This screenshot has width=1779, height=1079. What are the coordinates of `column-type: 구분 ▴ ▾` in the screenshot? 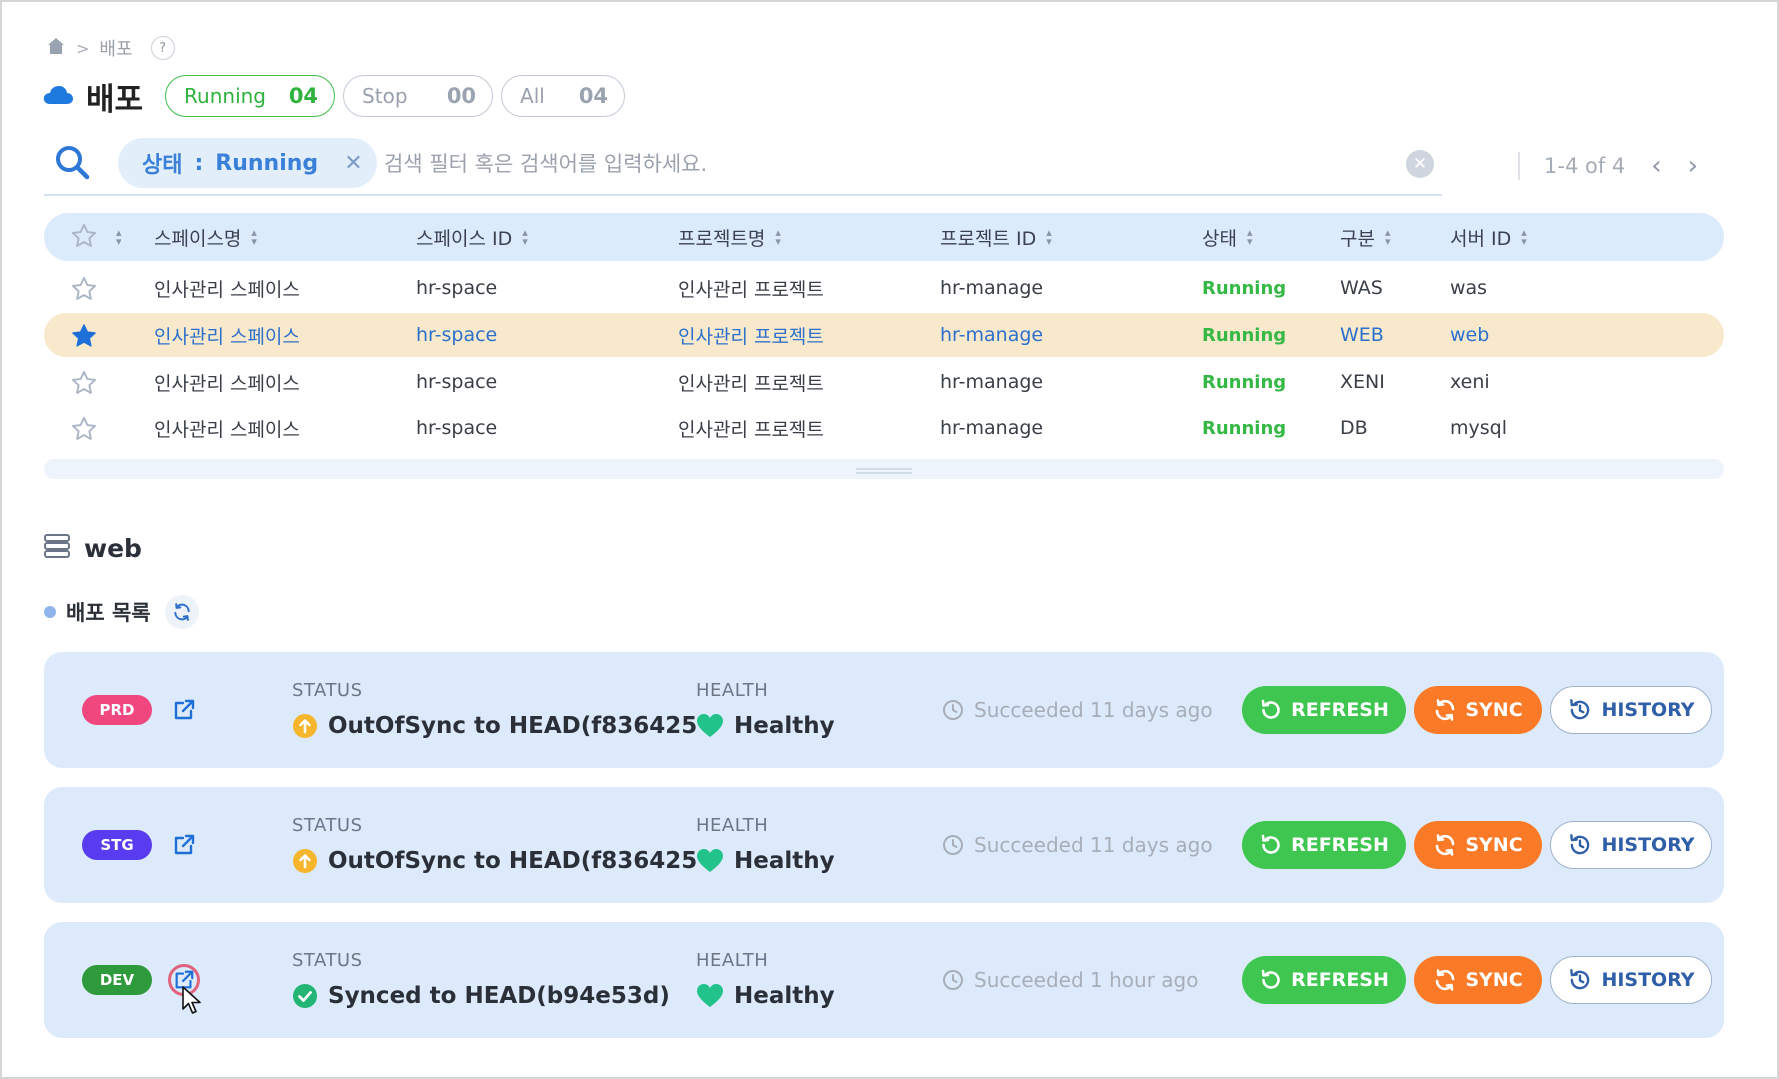 It's located at (1365, 237).